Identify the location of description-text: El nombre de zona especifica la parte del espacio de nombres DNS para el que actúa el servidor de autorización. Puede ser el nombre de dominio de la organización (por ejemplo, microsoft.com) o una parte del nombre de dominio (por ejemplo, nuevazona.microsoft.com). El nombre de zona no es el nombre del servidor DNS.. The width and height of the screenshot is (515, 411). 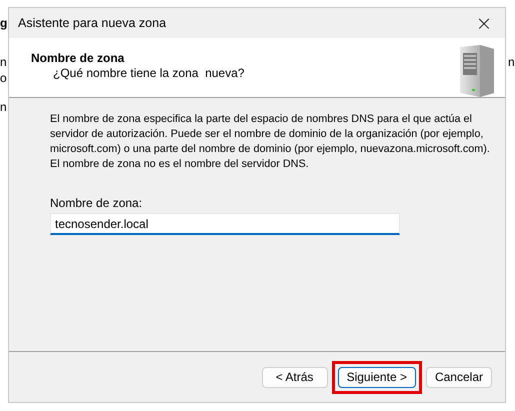
(270, 142).